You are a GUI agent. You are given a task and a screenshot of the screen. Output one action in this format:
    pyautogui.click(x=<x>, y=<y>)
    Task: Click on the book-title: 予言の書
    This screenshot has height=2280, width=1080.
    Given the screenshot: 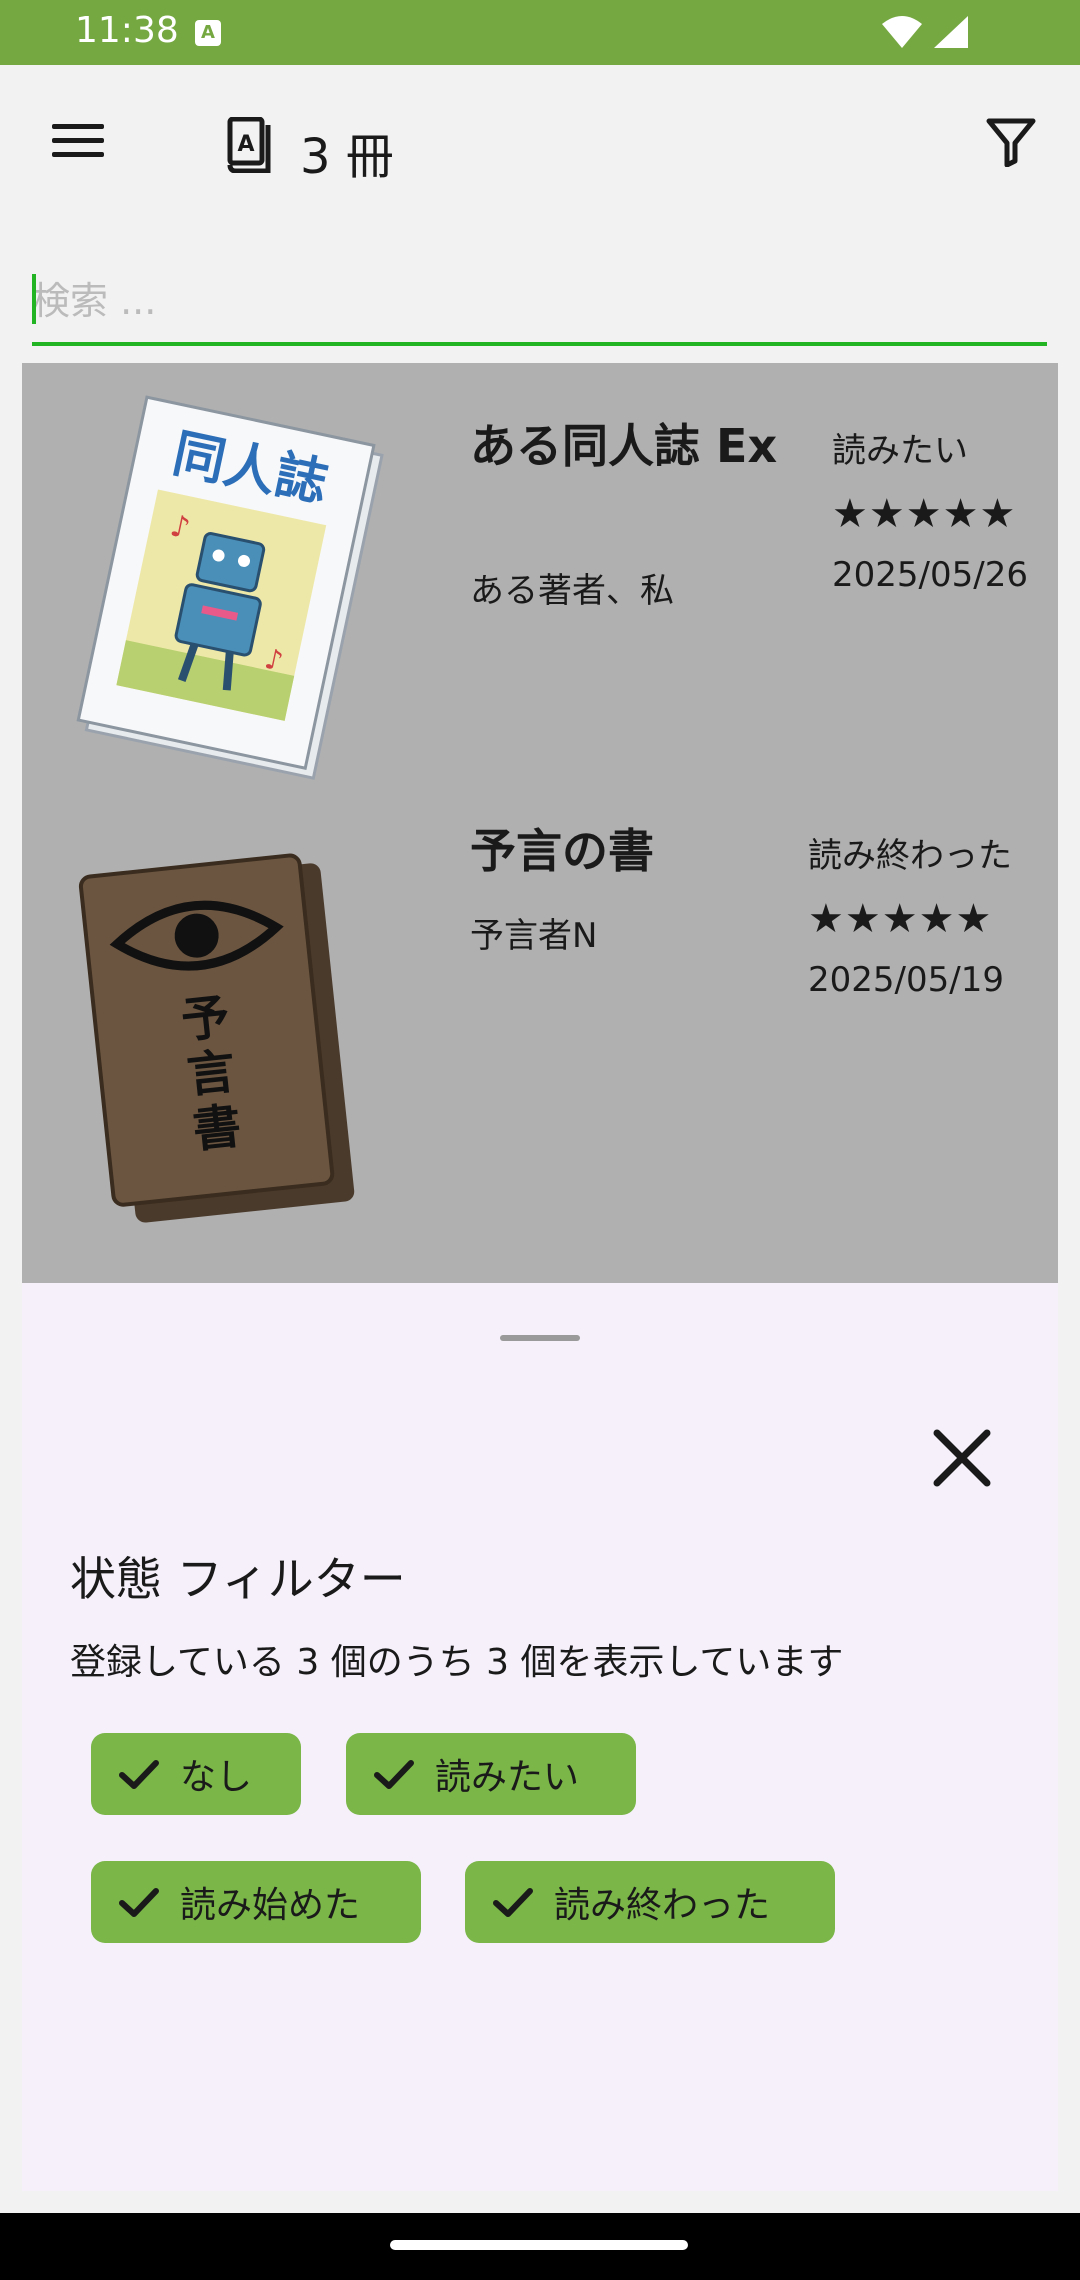 What is the action you would take?
    pyautogui.click(x=562, y=851)
    